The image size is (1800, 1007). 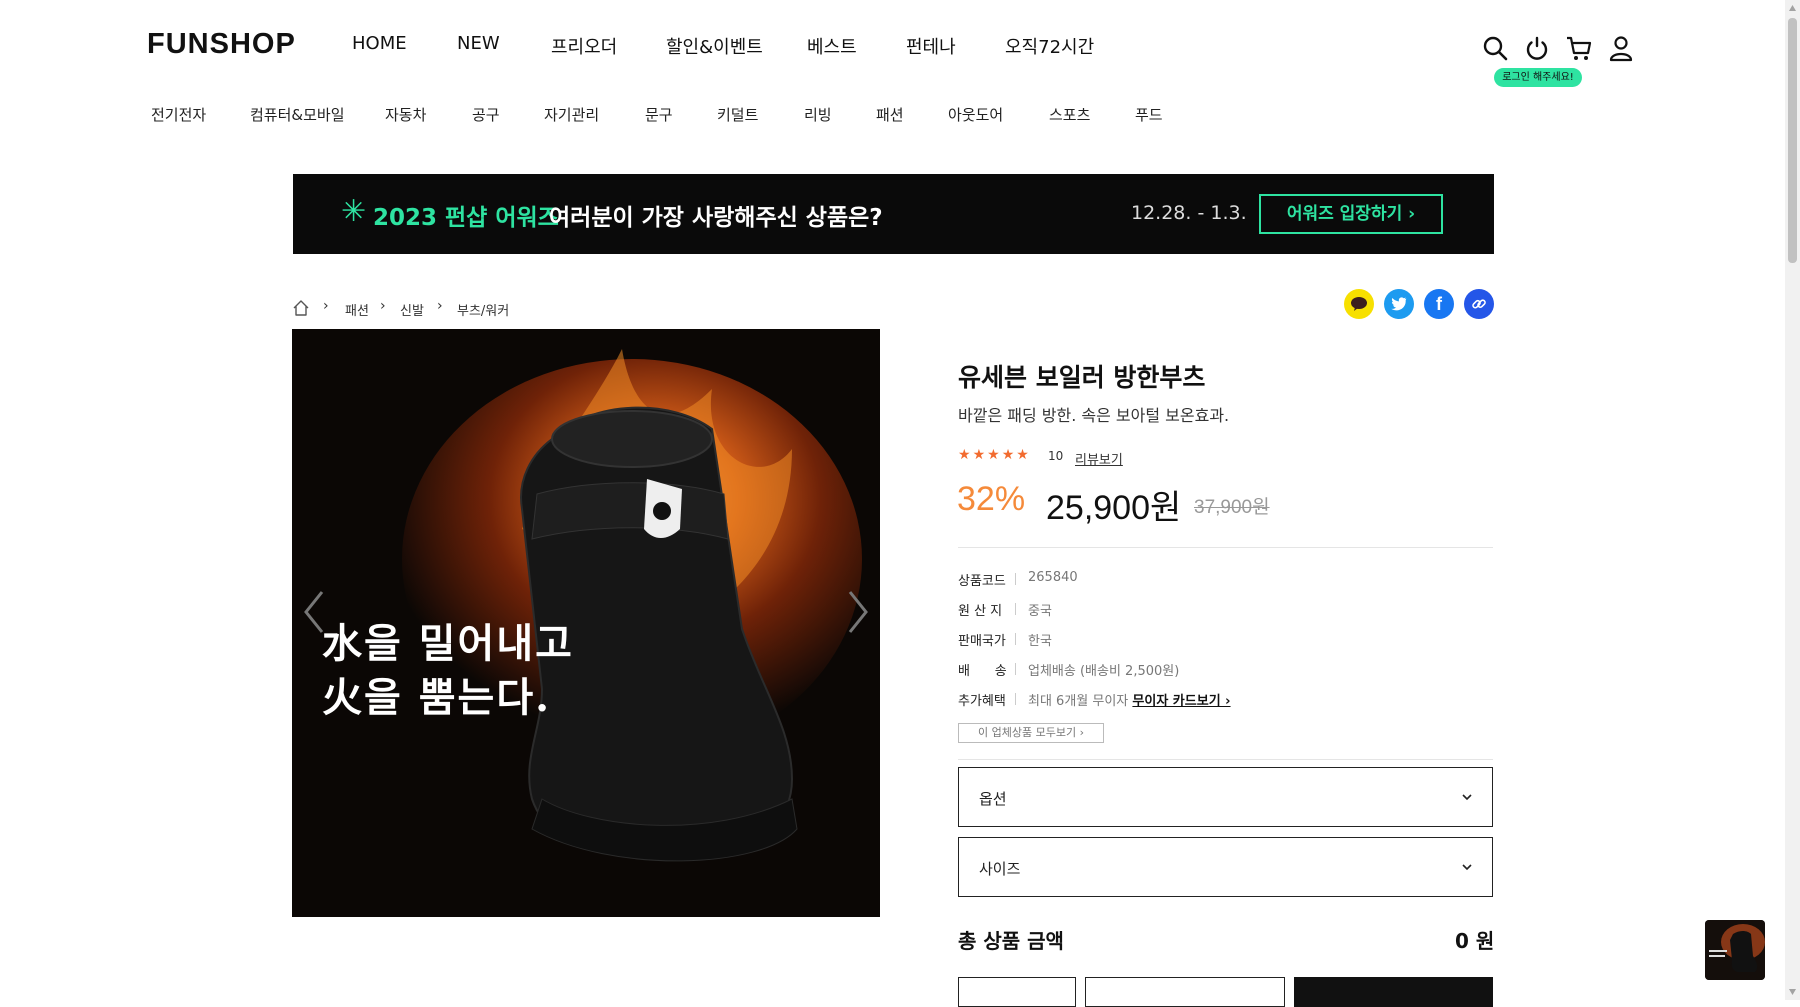 What do you see at coordinates (857, 612) in the screenshot?
I see `carousel-next-arrow` at bounding box center [857, 612].